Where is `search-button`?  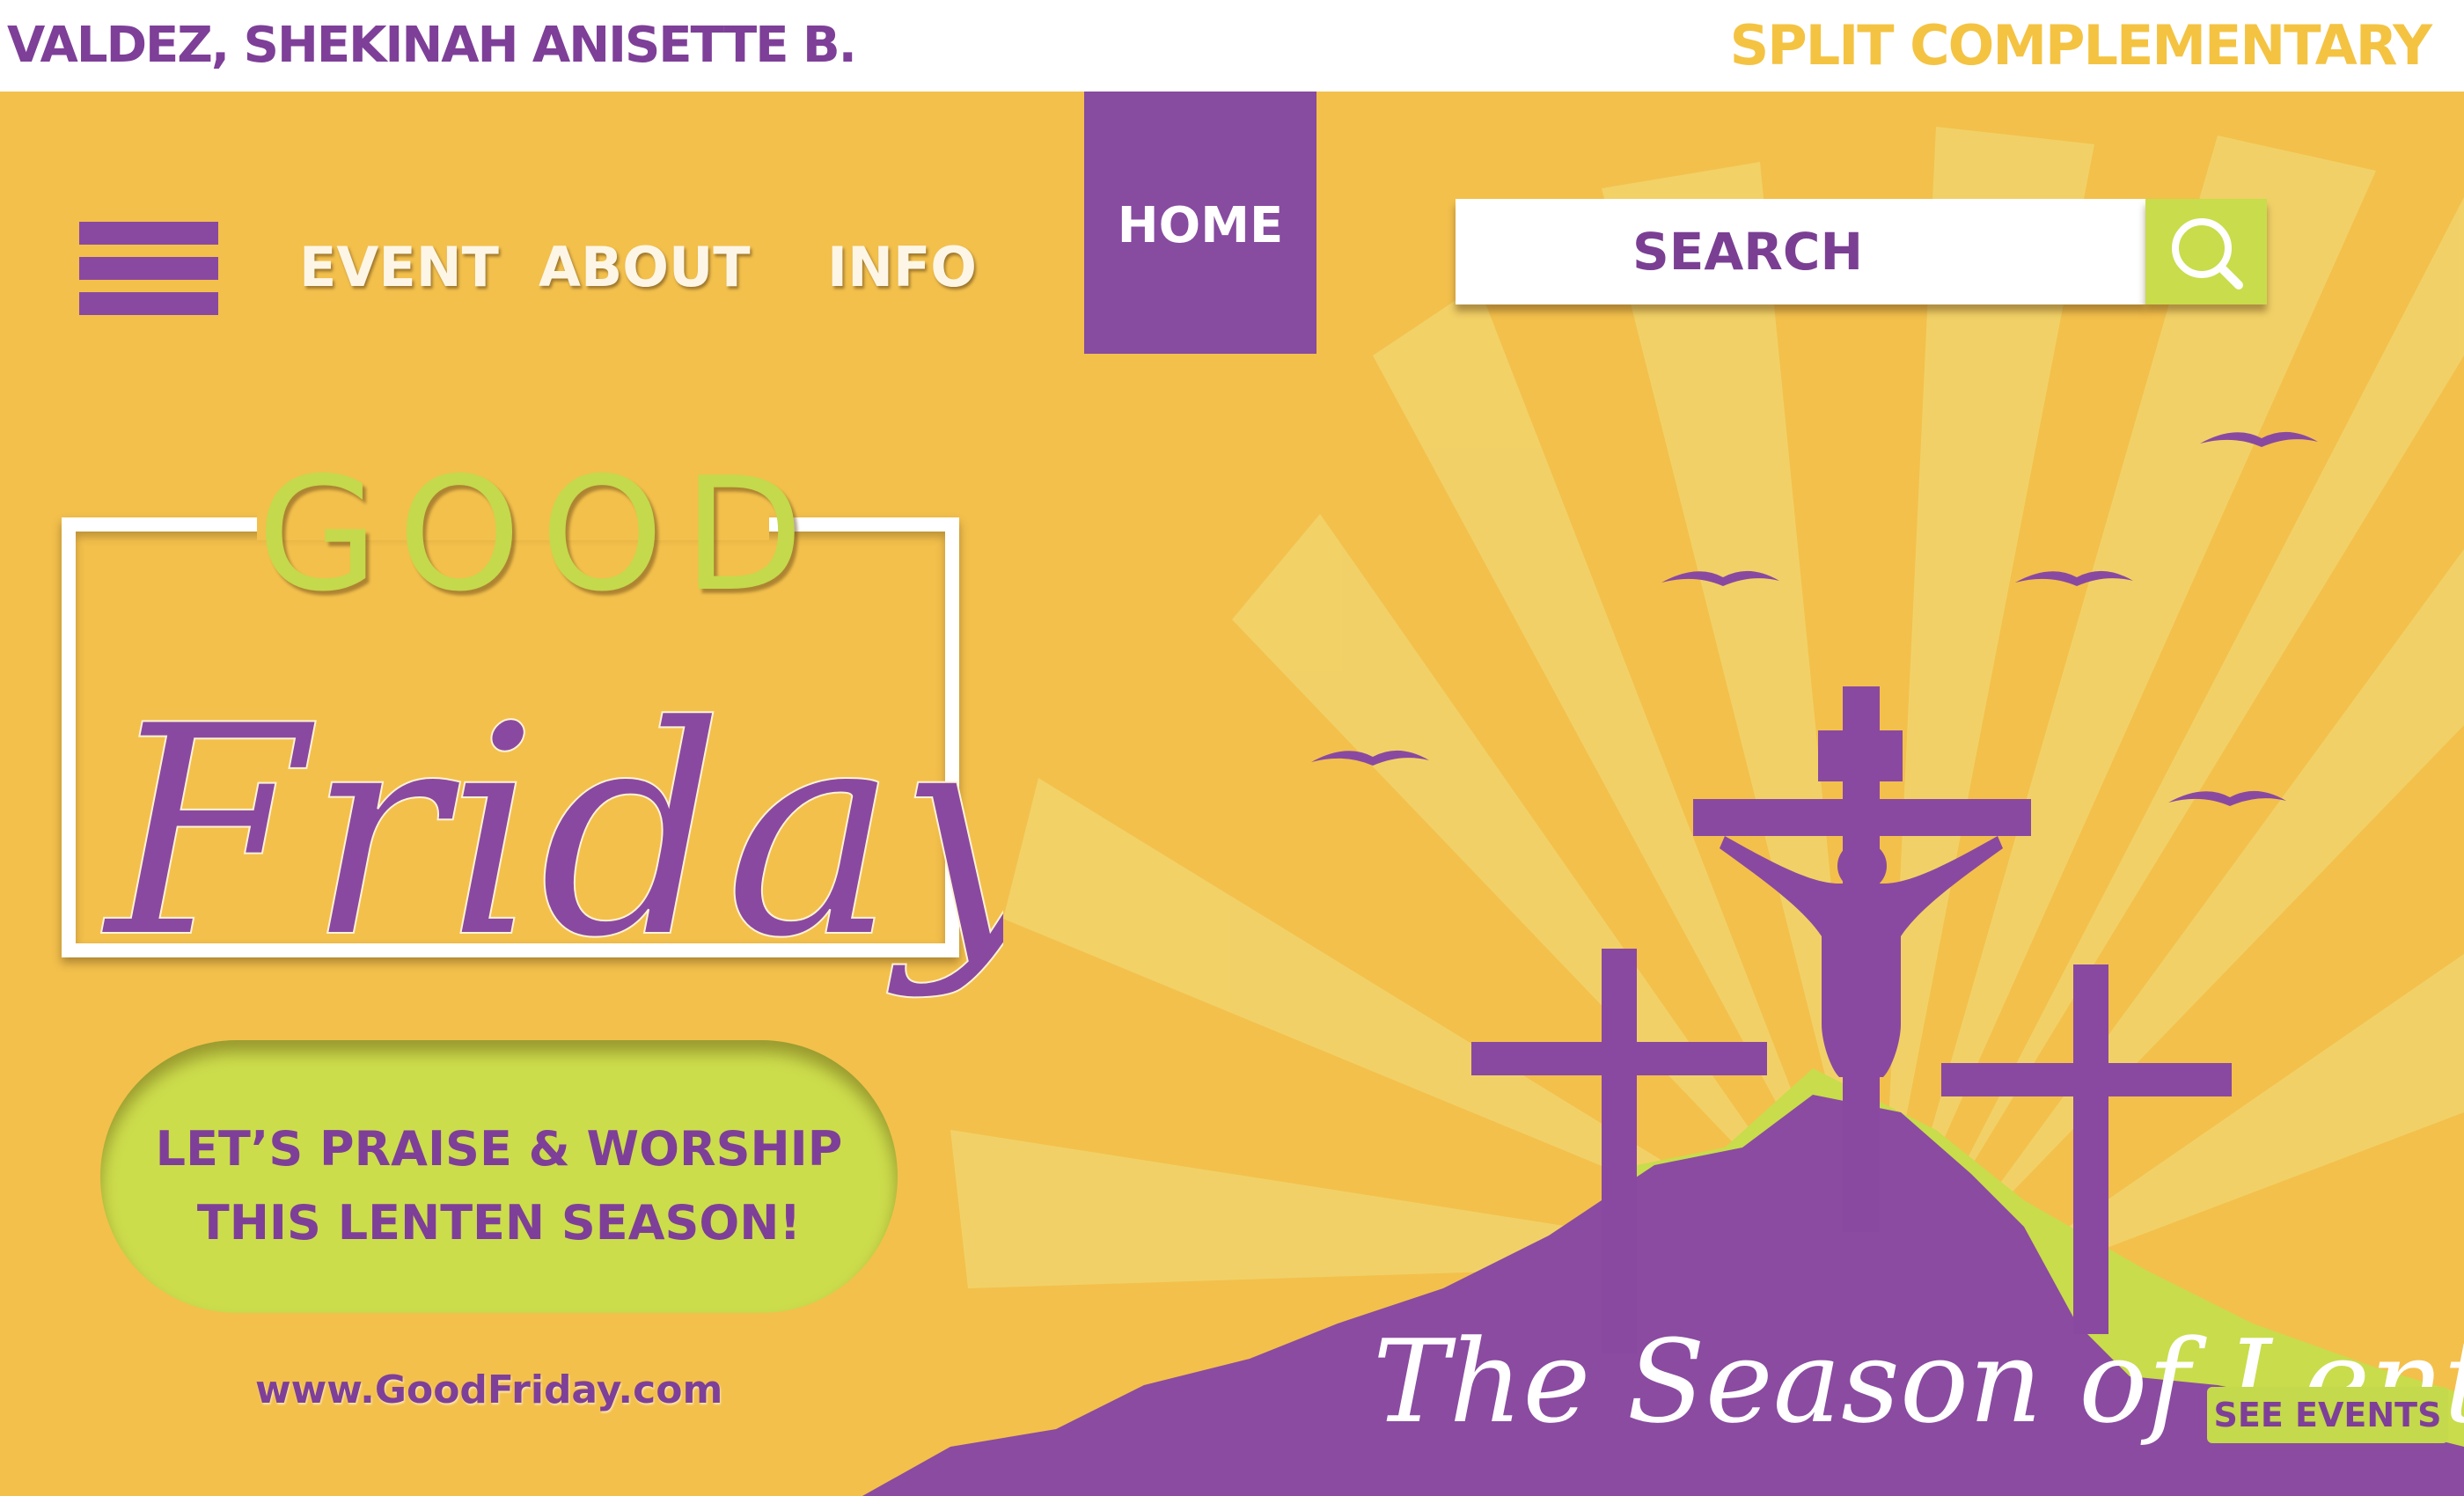
search-button is located at coordinates (2206, 252).